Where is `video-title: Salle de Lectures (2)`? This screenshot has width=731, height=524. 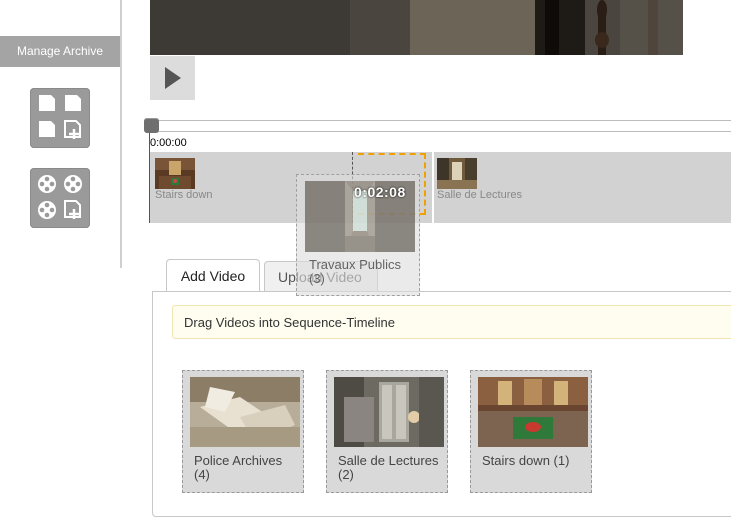
video-title: Salle de Lectures (2) is located at coordinates (388, 467).